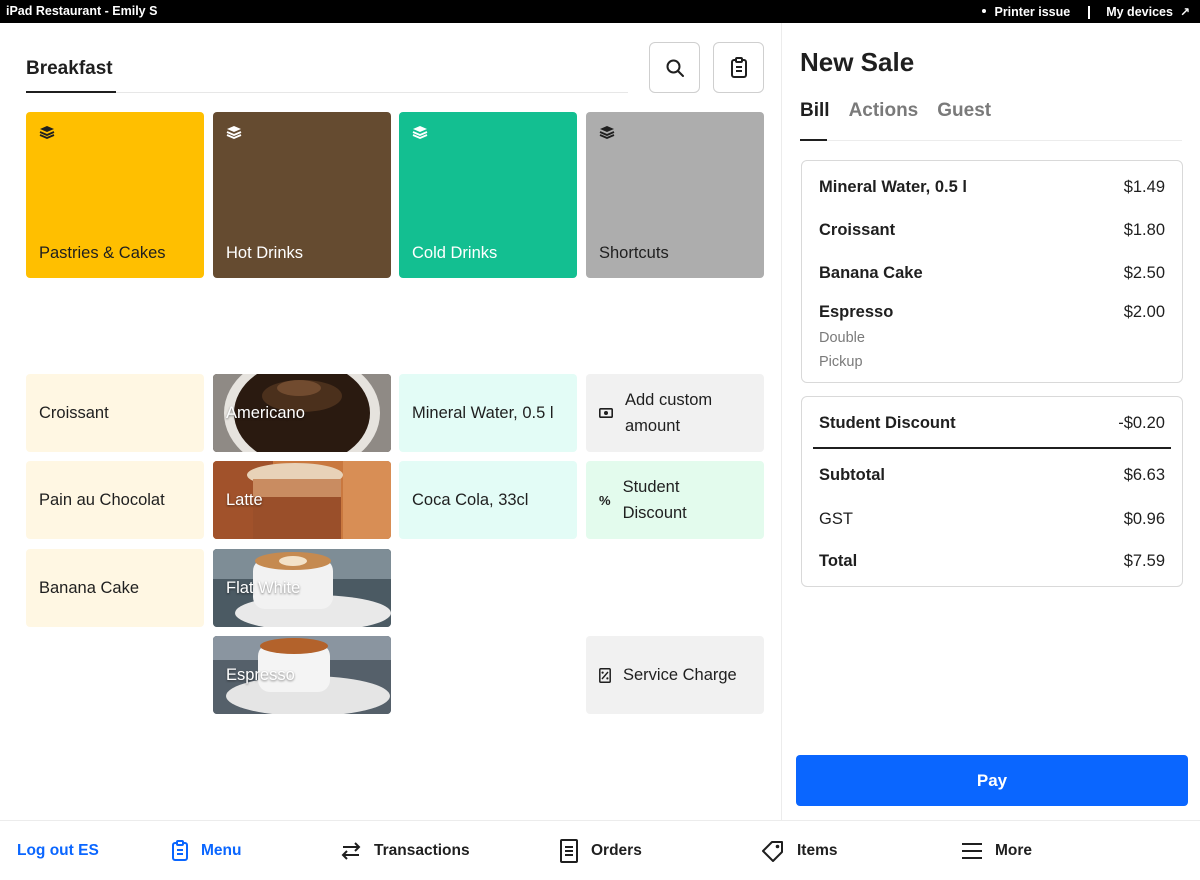 This screenshot has height=880, width=1200. I want to click on nav-menu: Menu, so click(206, 850).